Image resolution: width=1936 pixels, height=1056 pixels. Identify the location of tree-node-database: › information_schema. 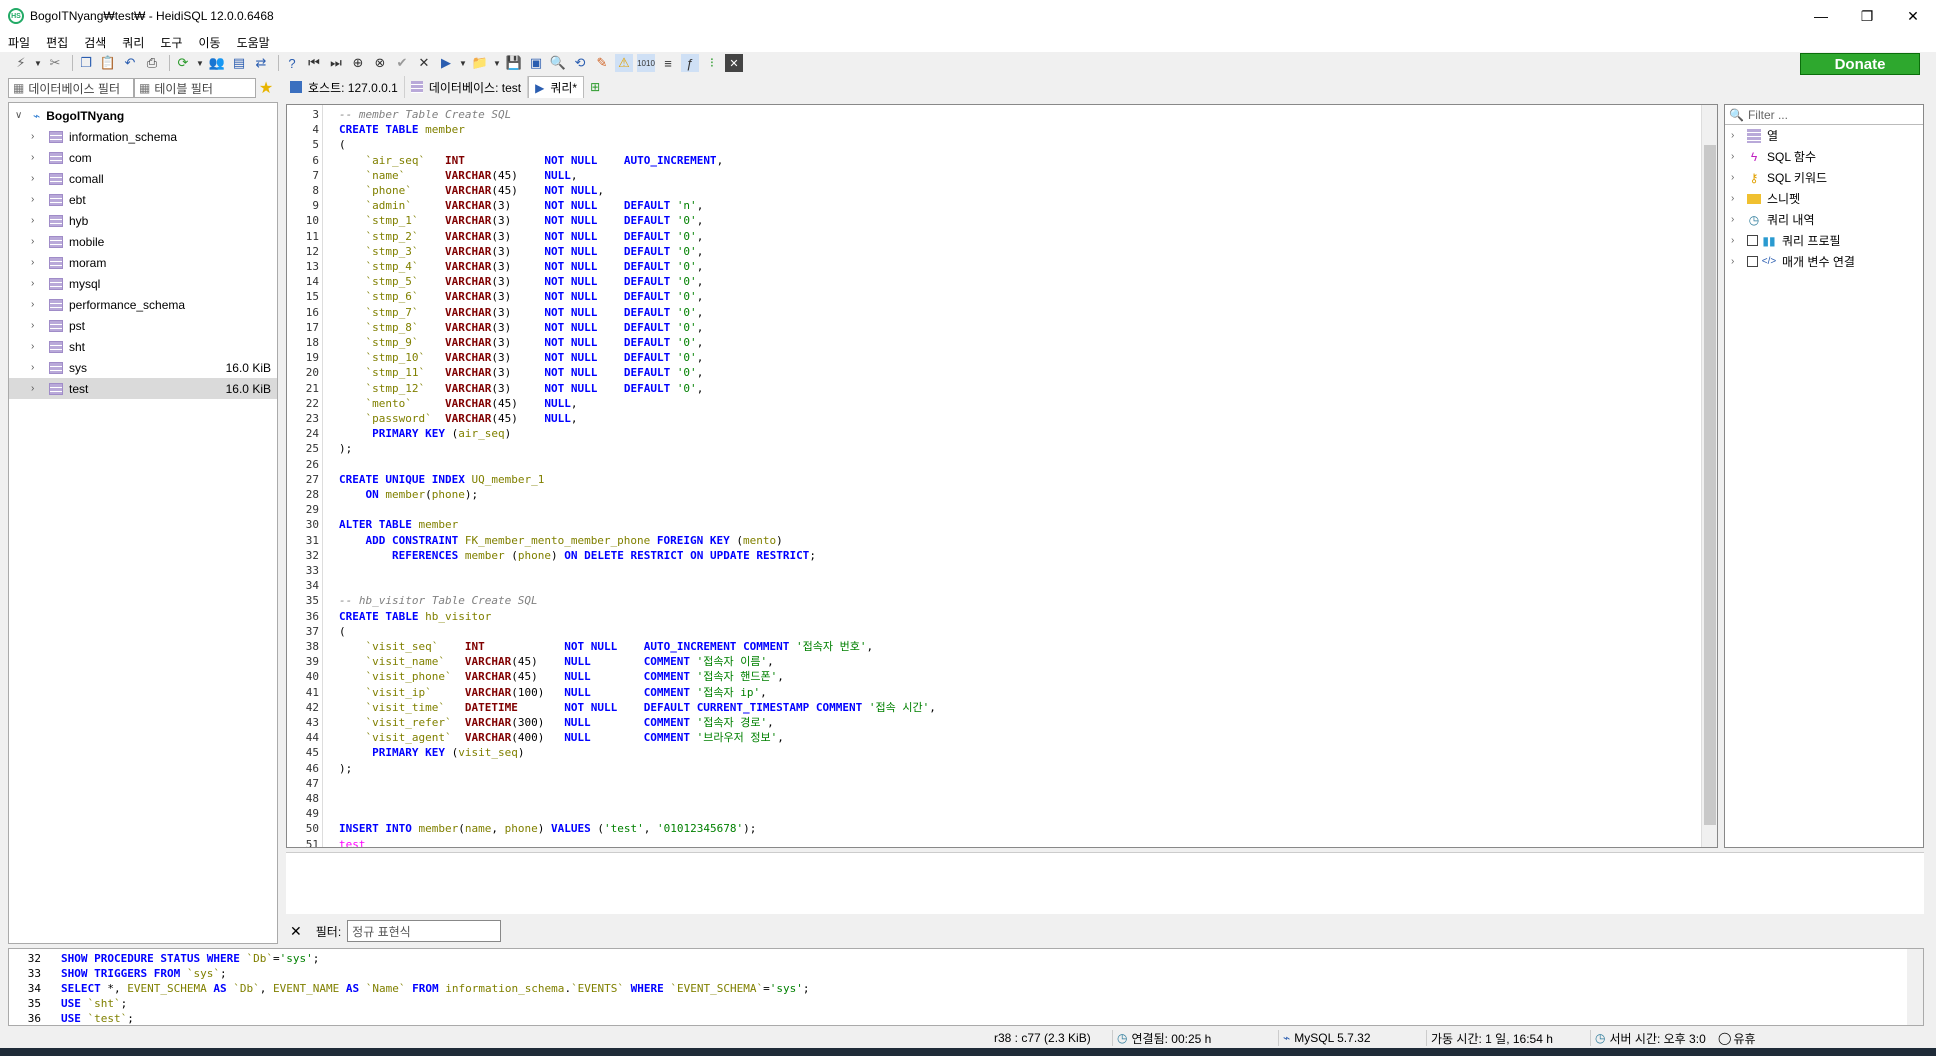
(143, 136).